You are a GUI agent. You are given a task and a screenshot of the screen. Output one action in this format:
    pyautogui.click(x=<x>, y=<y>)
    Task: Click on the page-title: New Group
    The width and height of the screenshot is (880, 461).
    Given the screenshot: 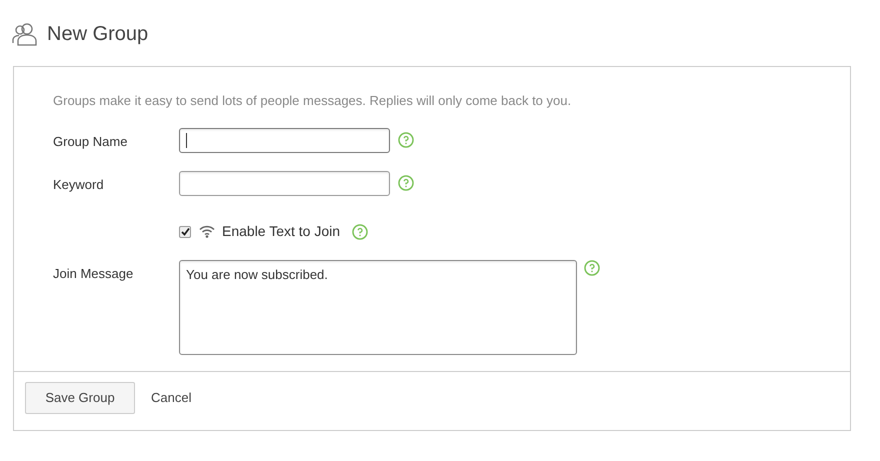 What is the action you would take?
    pyautogui.click(x=97, y=34)
    